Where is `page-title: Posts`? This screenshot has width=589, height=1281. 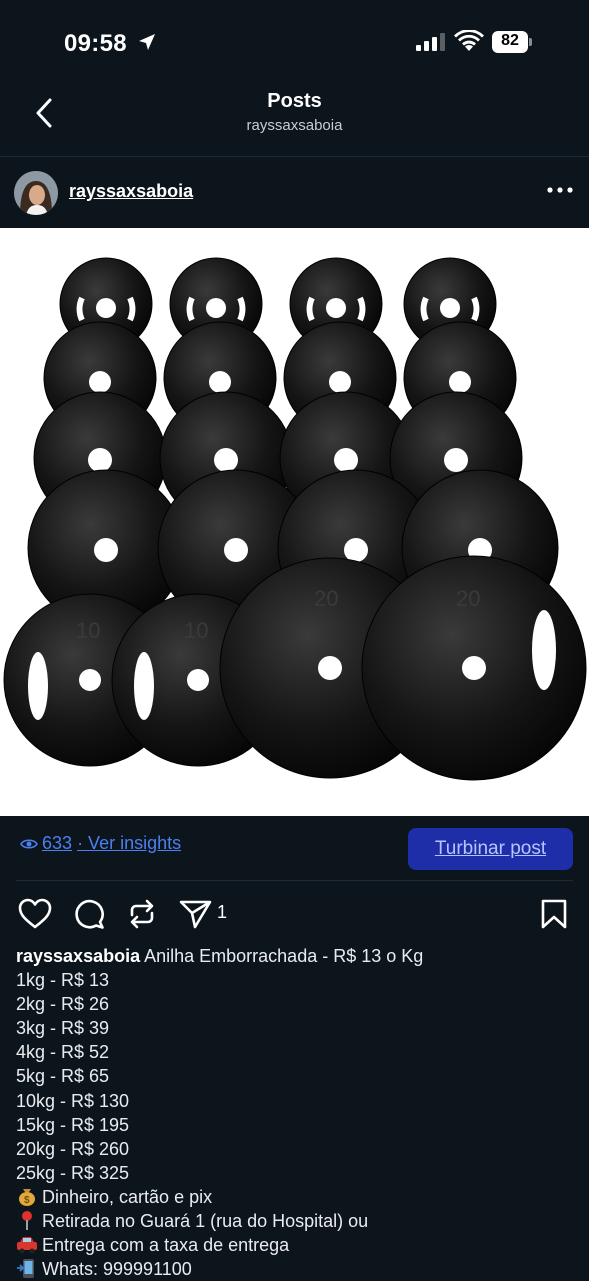 page-title: Posts is located at coordinates (294, 101).